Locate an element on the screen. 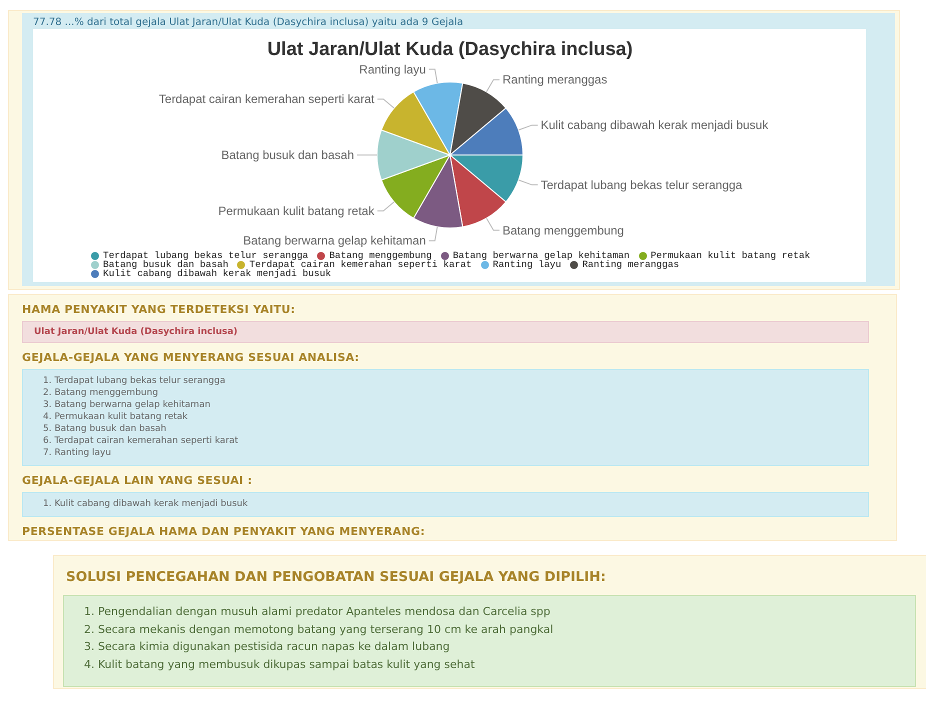  legend-label: Kulit cabang dibawah kerak menjadi busuk is located at coordinates (217, 273).